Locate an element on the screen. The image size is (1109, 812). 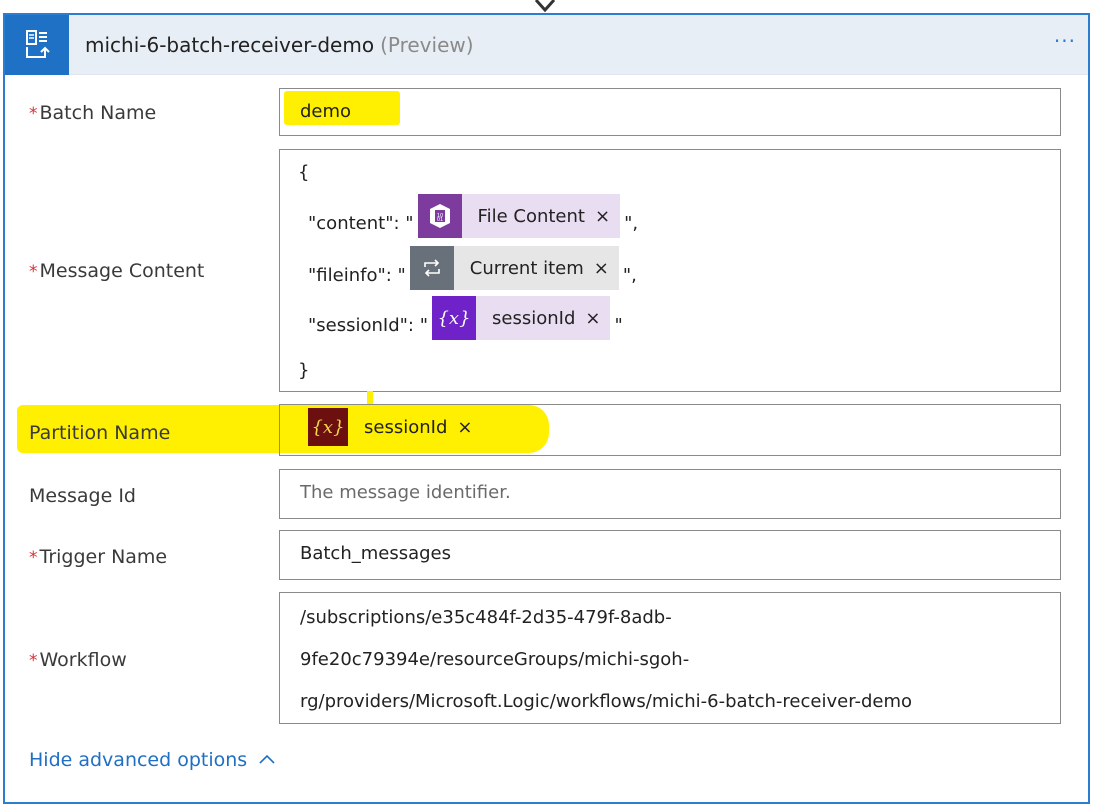
json-key: "fileinfo": " is located at coordinates (357, 275).